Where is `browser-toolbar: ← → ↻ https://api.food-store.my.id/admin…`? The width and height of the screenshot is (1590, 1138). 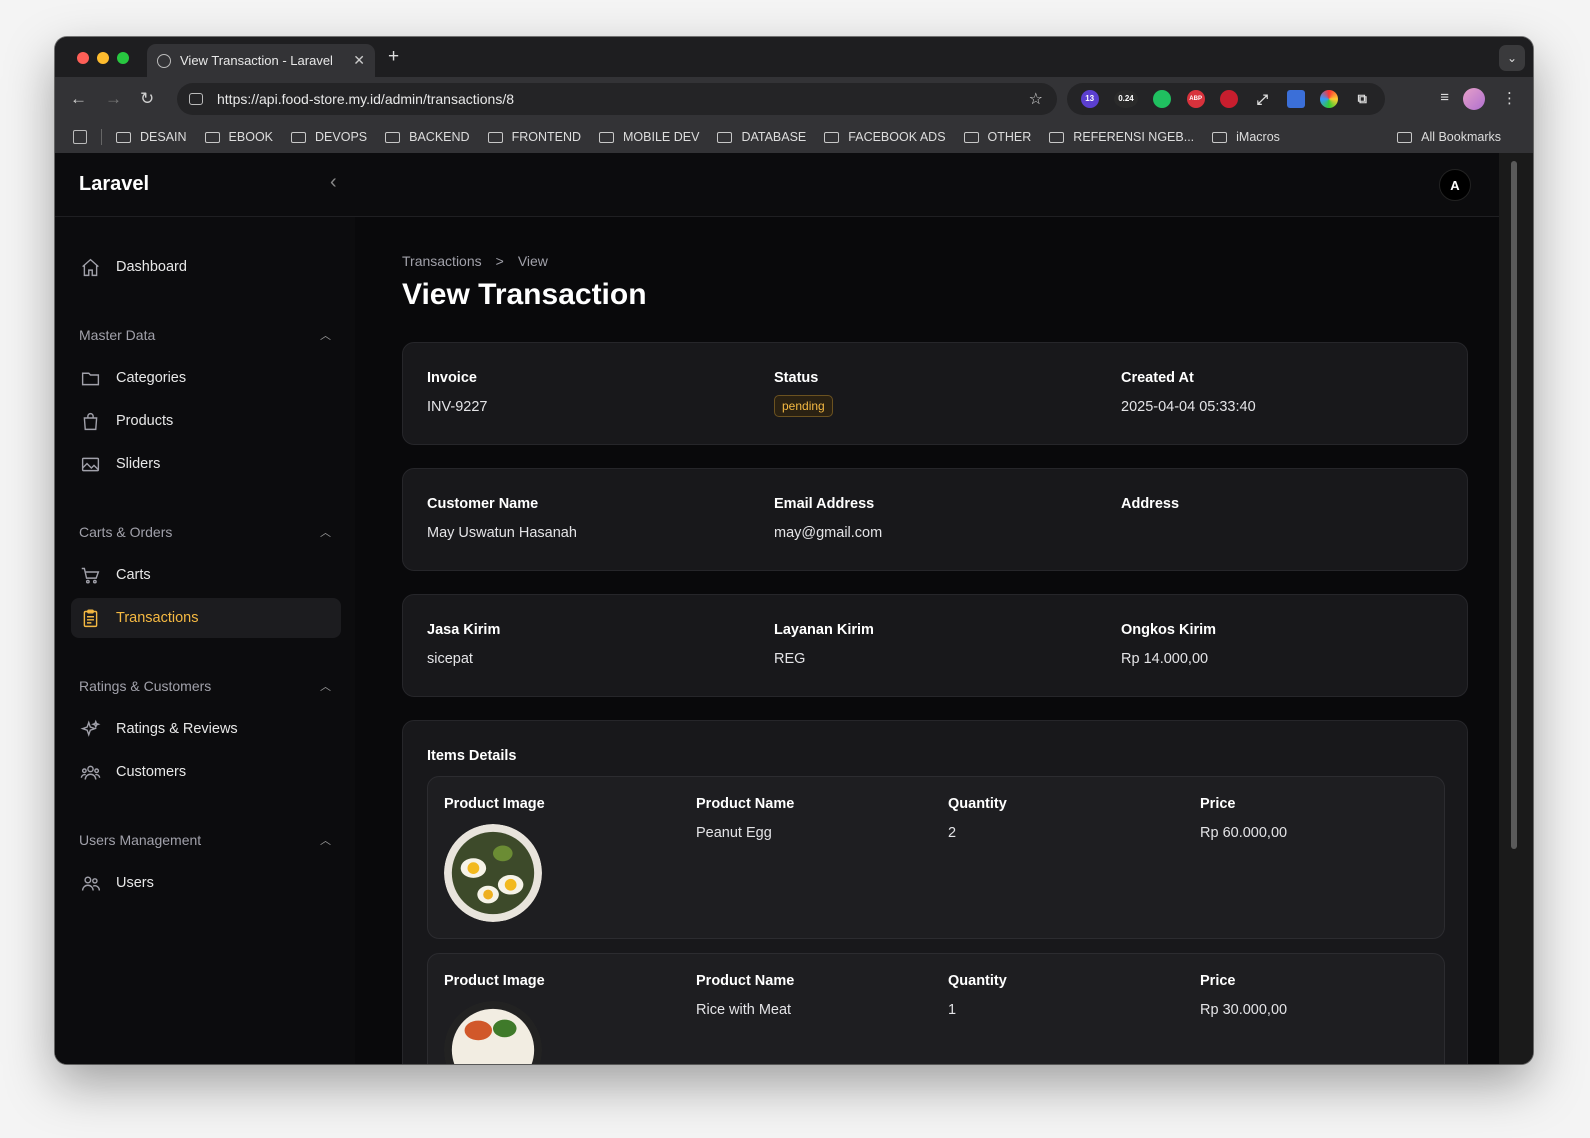
browser-toolbar: ← → ↻ https://api.food-store.my.id/admin… is located at coordinates (794, 99).